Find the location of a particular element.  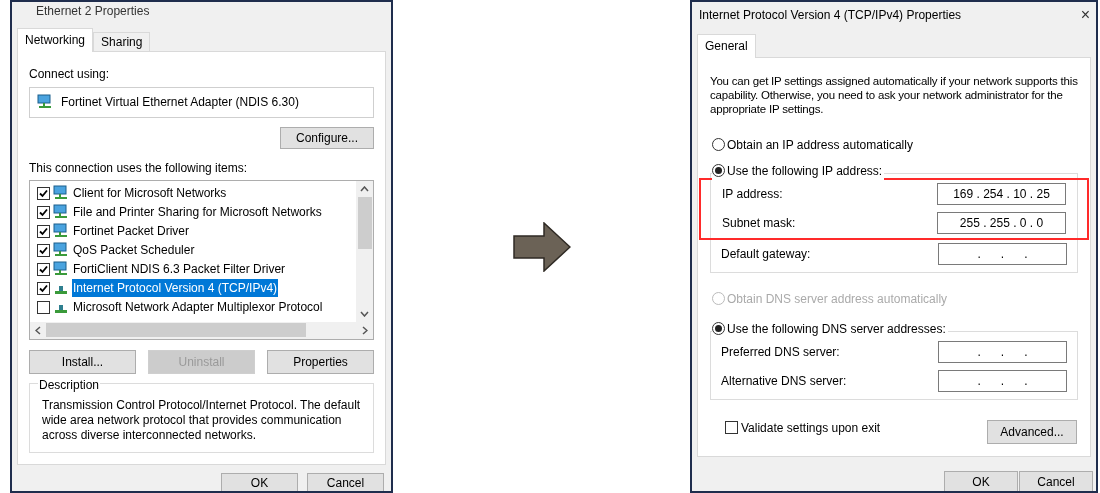

scroll-right-icon is located at coordinates (365, 330).